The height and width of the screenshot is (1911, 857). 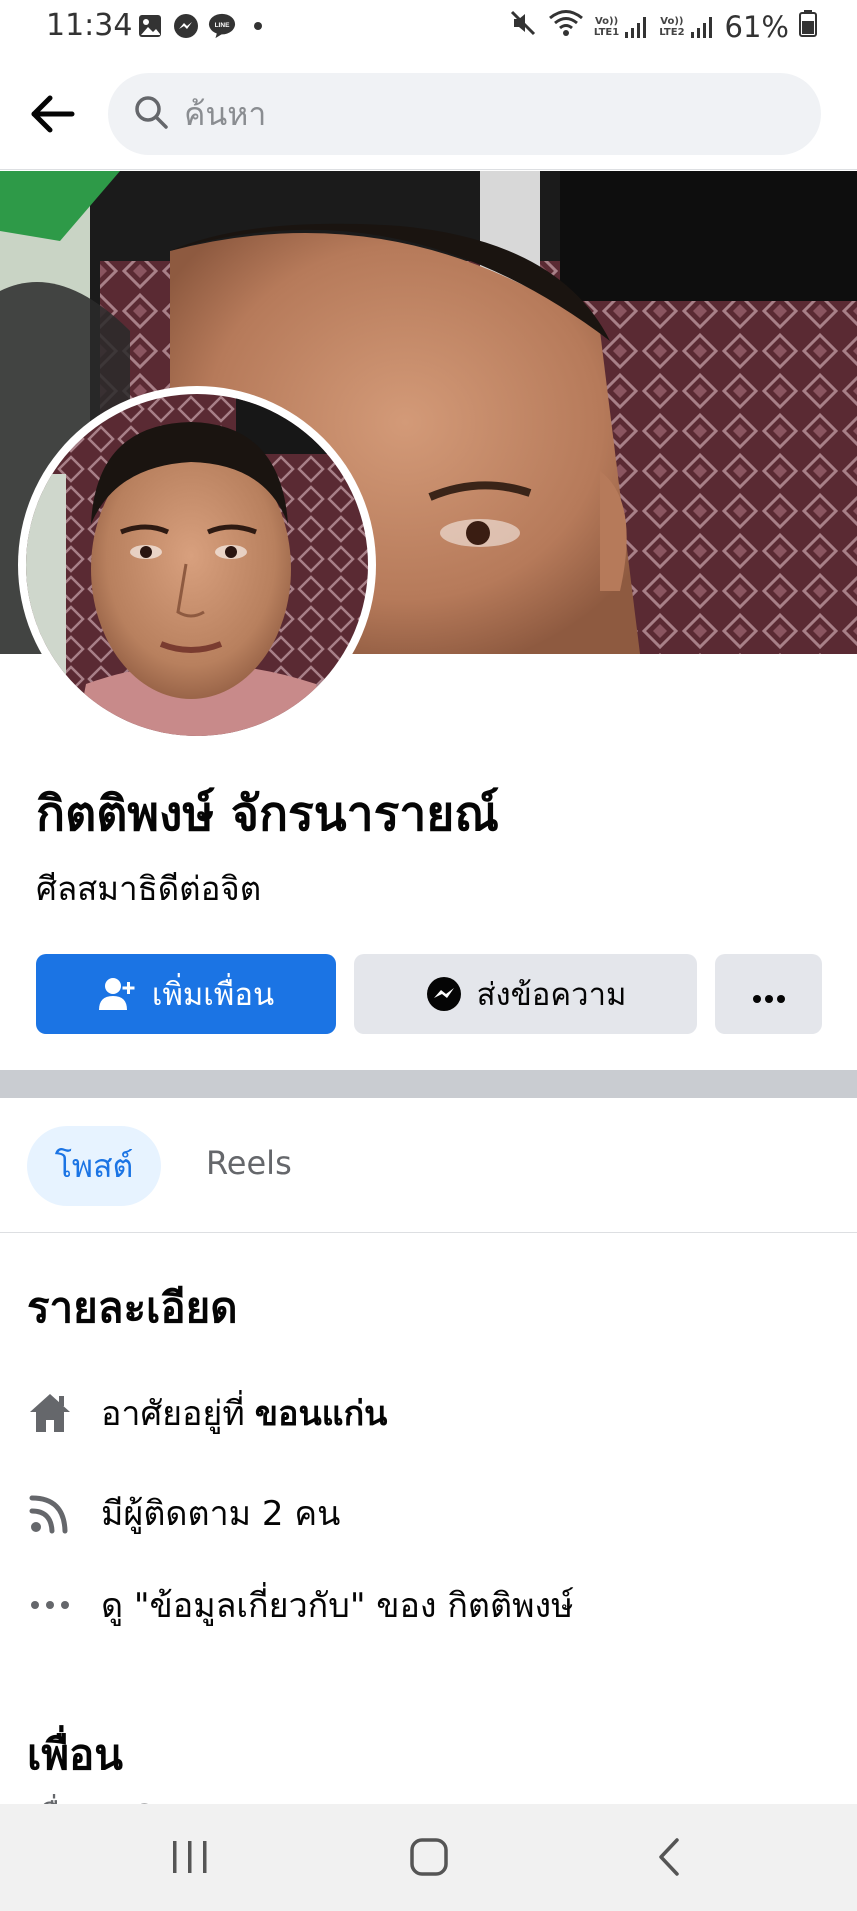 What do you see at coordinates (808, 26) in the screenshot?
I see `battery-icon` at bounding box center [808, 26].